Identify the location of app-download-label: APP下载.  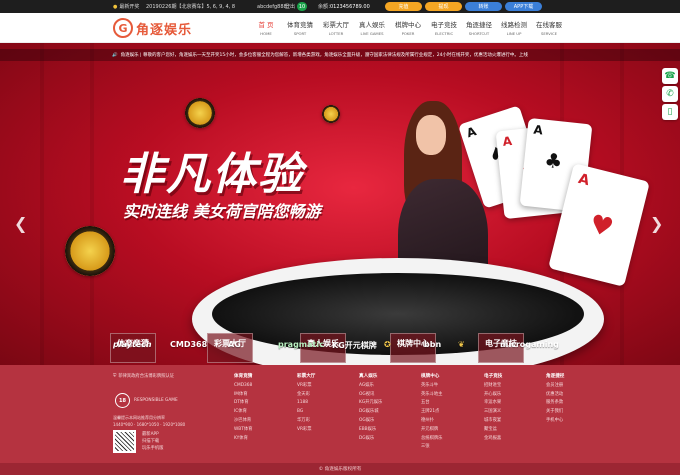
(523, 7).